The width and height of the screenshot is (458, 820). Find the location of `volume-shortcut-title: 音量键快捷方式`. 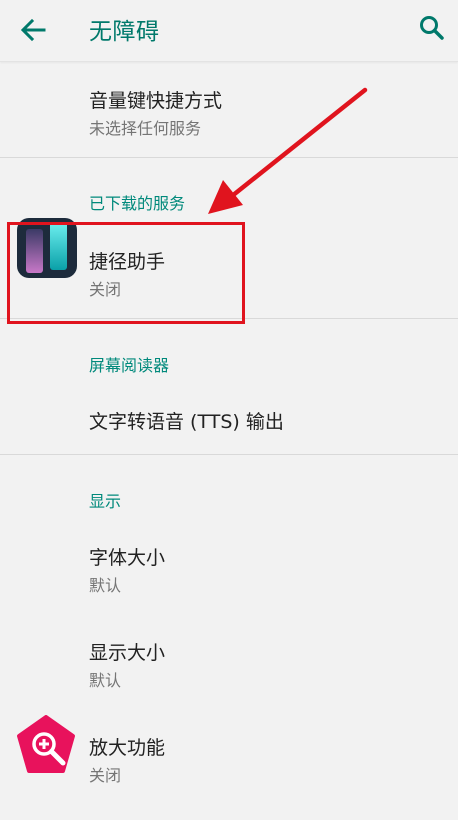

volume-shortcut-title: 音量键快捷方式 is located at coordinates (156, 101).